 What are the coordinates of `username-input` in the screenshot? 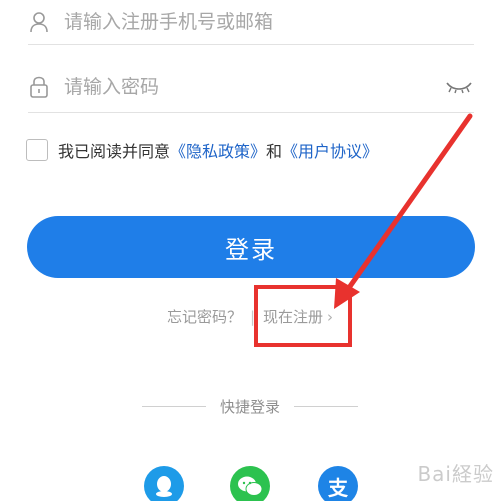 It's located at (269, 22).